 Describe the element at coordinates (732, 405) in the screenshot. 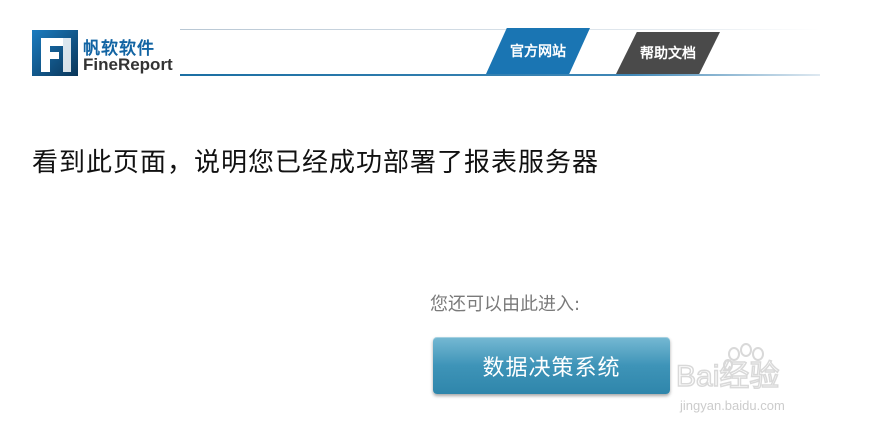

I see `watermark-url: jingyan.baidu.com` at that location.